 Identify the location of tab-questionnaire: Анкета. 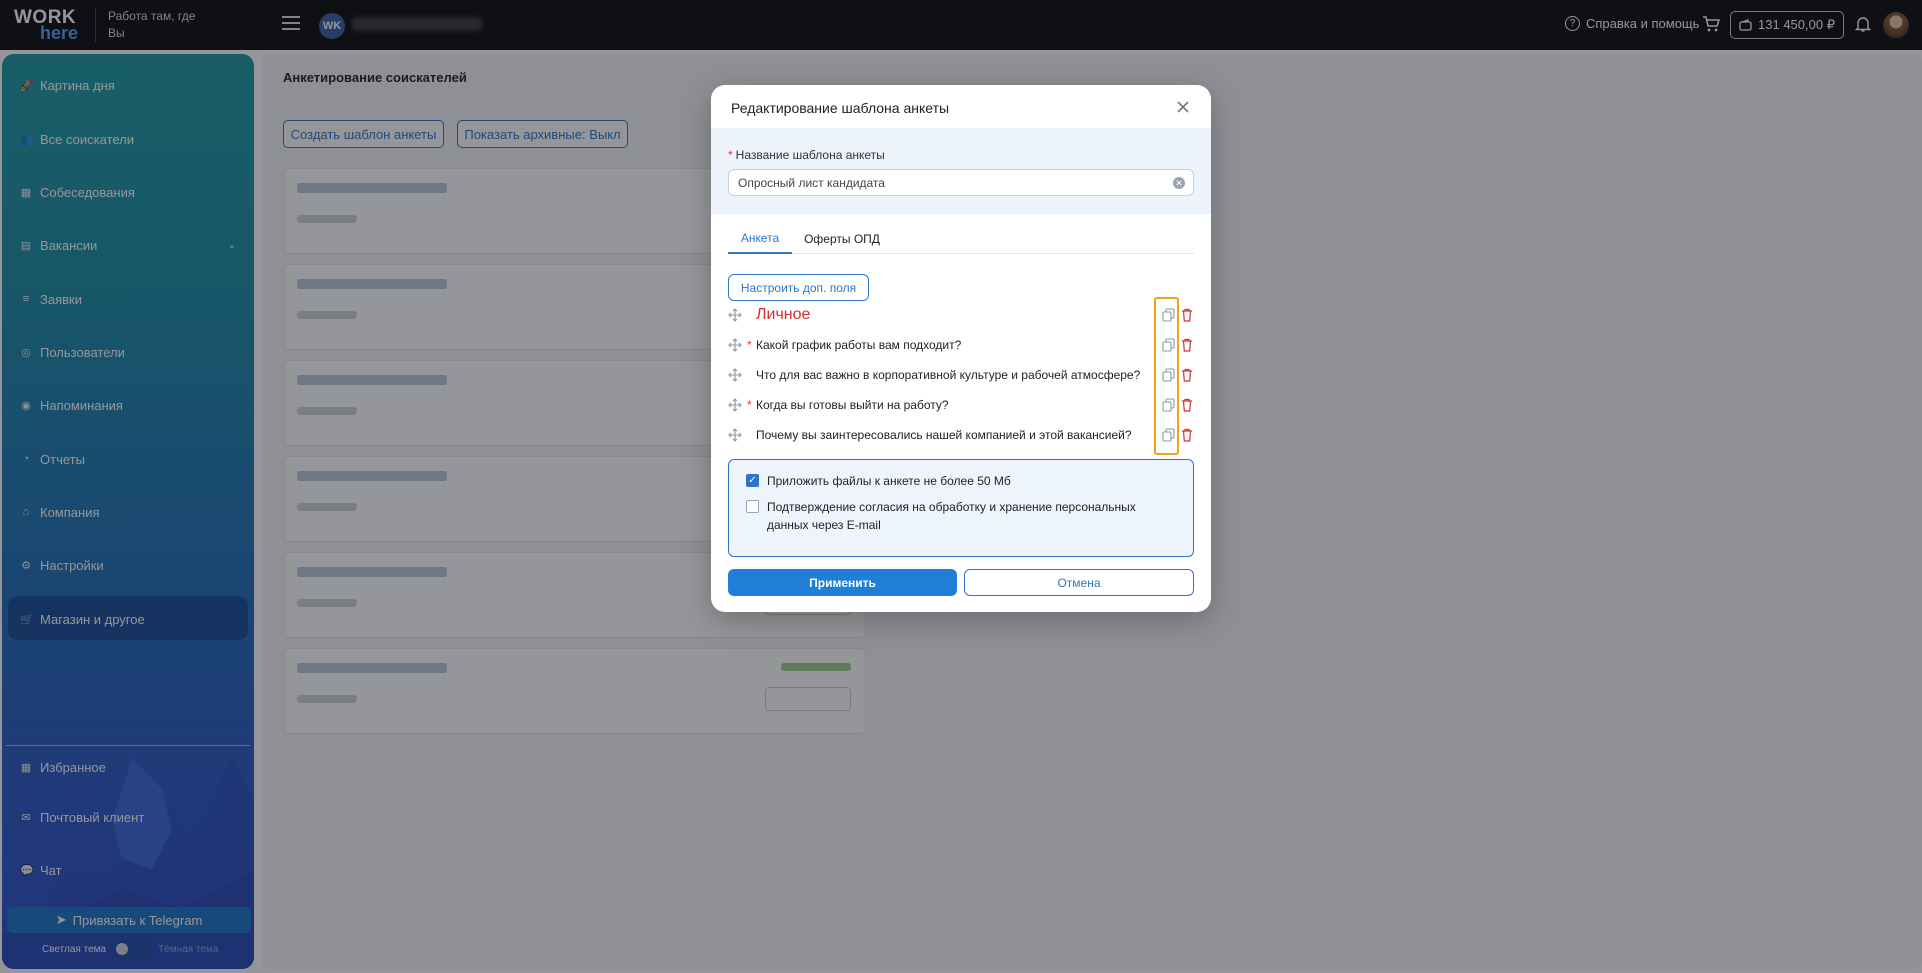
(760, 238).